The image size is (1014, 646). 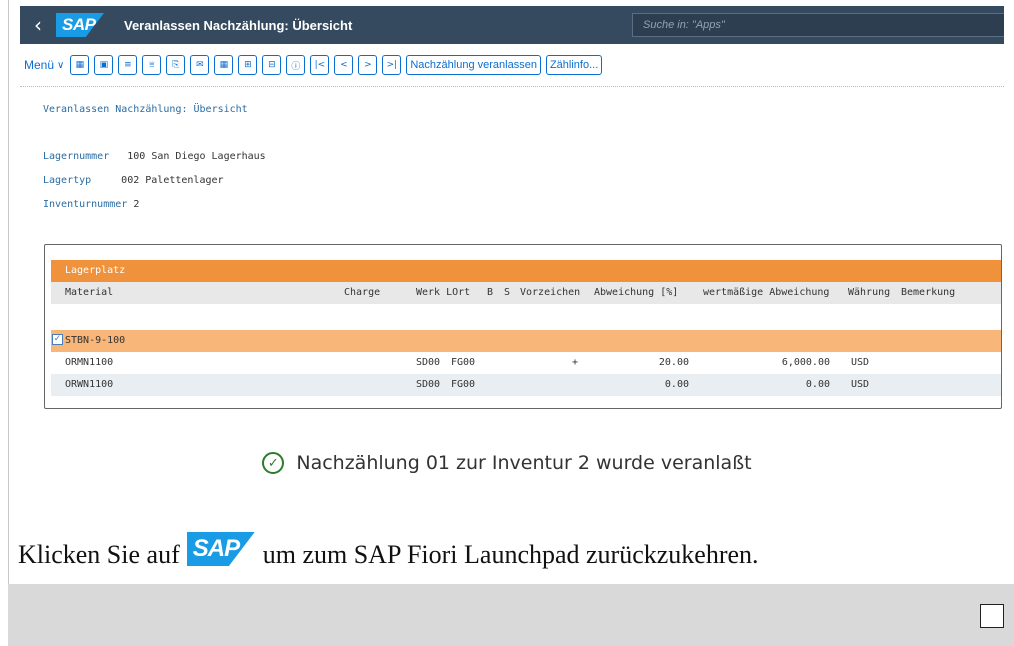 I want to click on nachzaehlung-veranlassen-button: Nachzählung veranlassen, so click(x=473, y=65).